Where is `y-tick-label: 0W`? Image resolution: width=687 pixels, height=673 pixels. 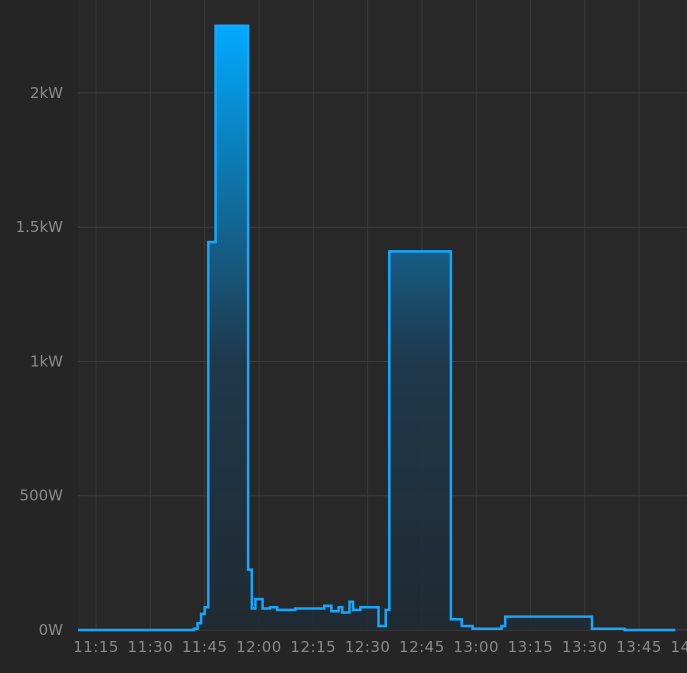 y-tick-label: 0W is located at coordinates (51, 630).